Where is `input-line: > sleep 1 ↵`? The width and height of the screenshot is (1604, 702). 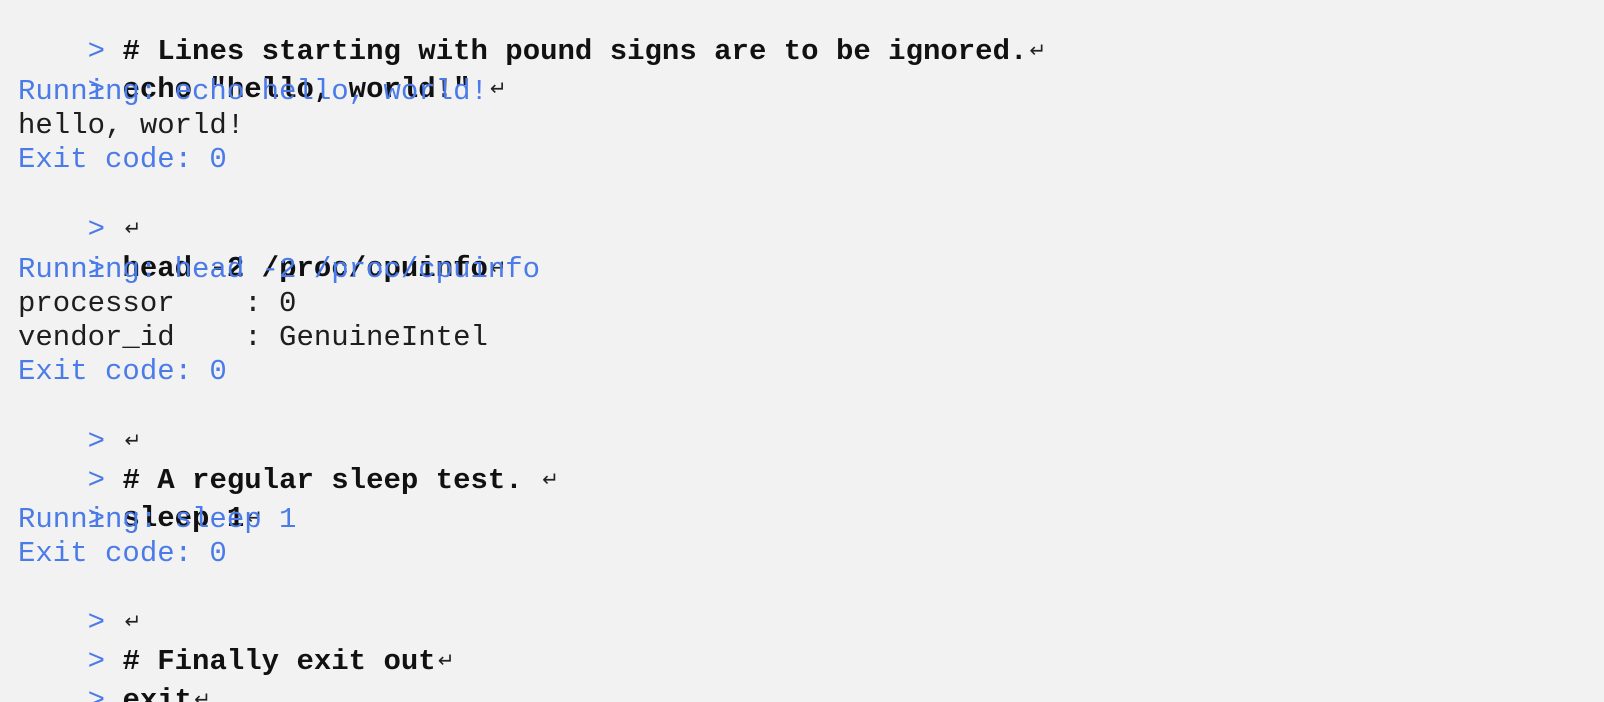
input-line: > sleep 1 ↵ is located at coordinates (140, 501).